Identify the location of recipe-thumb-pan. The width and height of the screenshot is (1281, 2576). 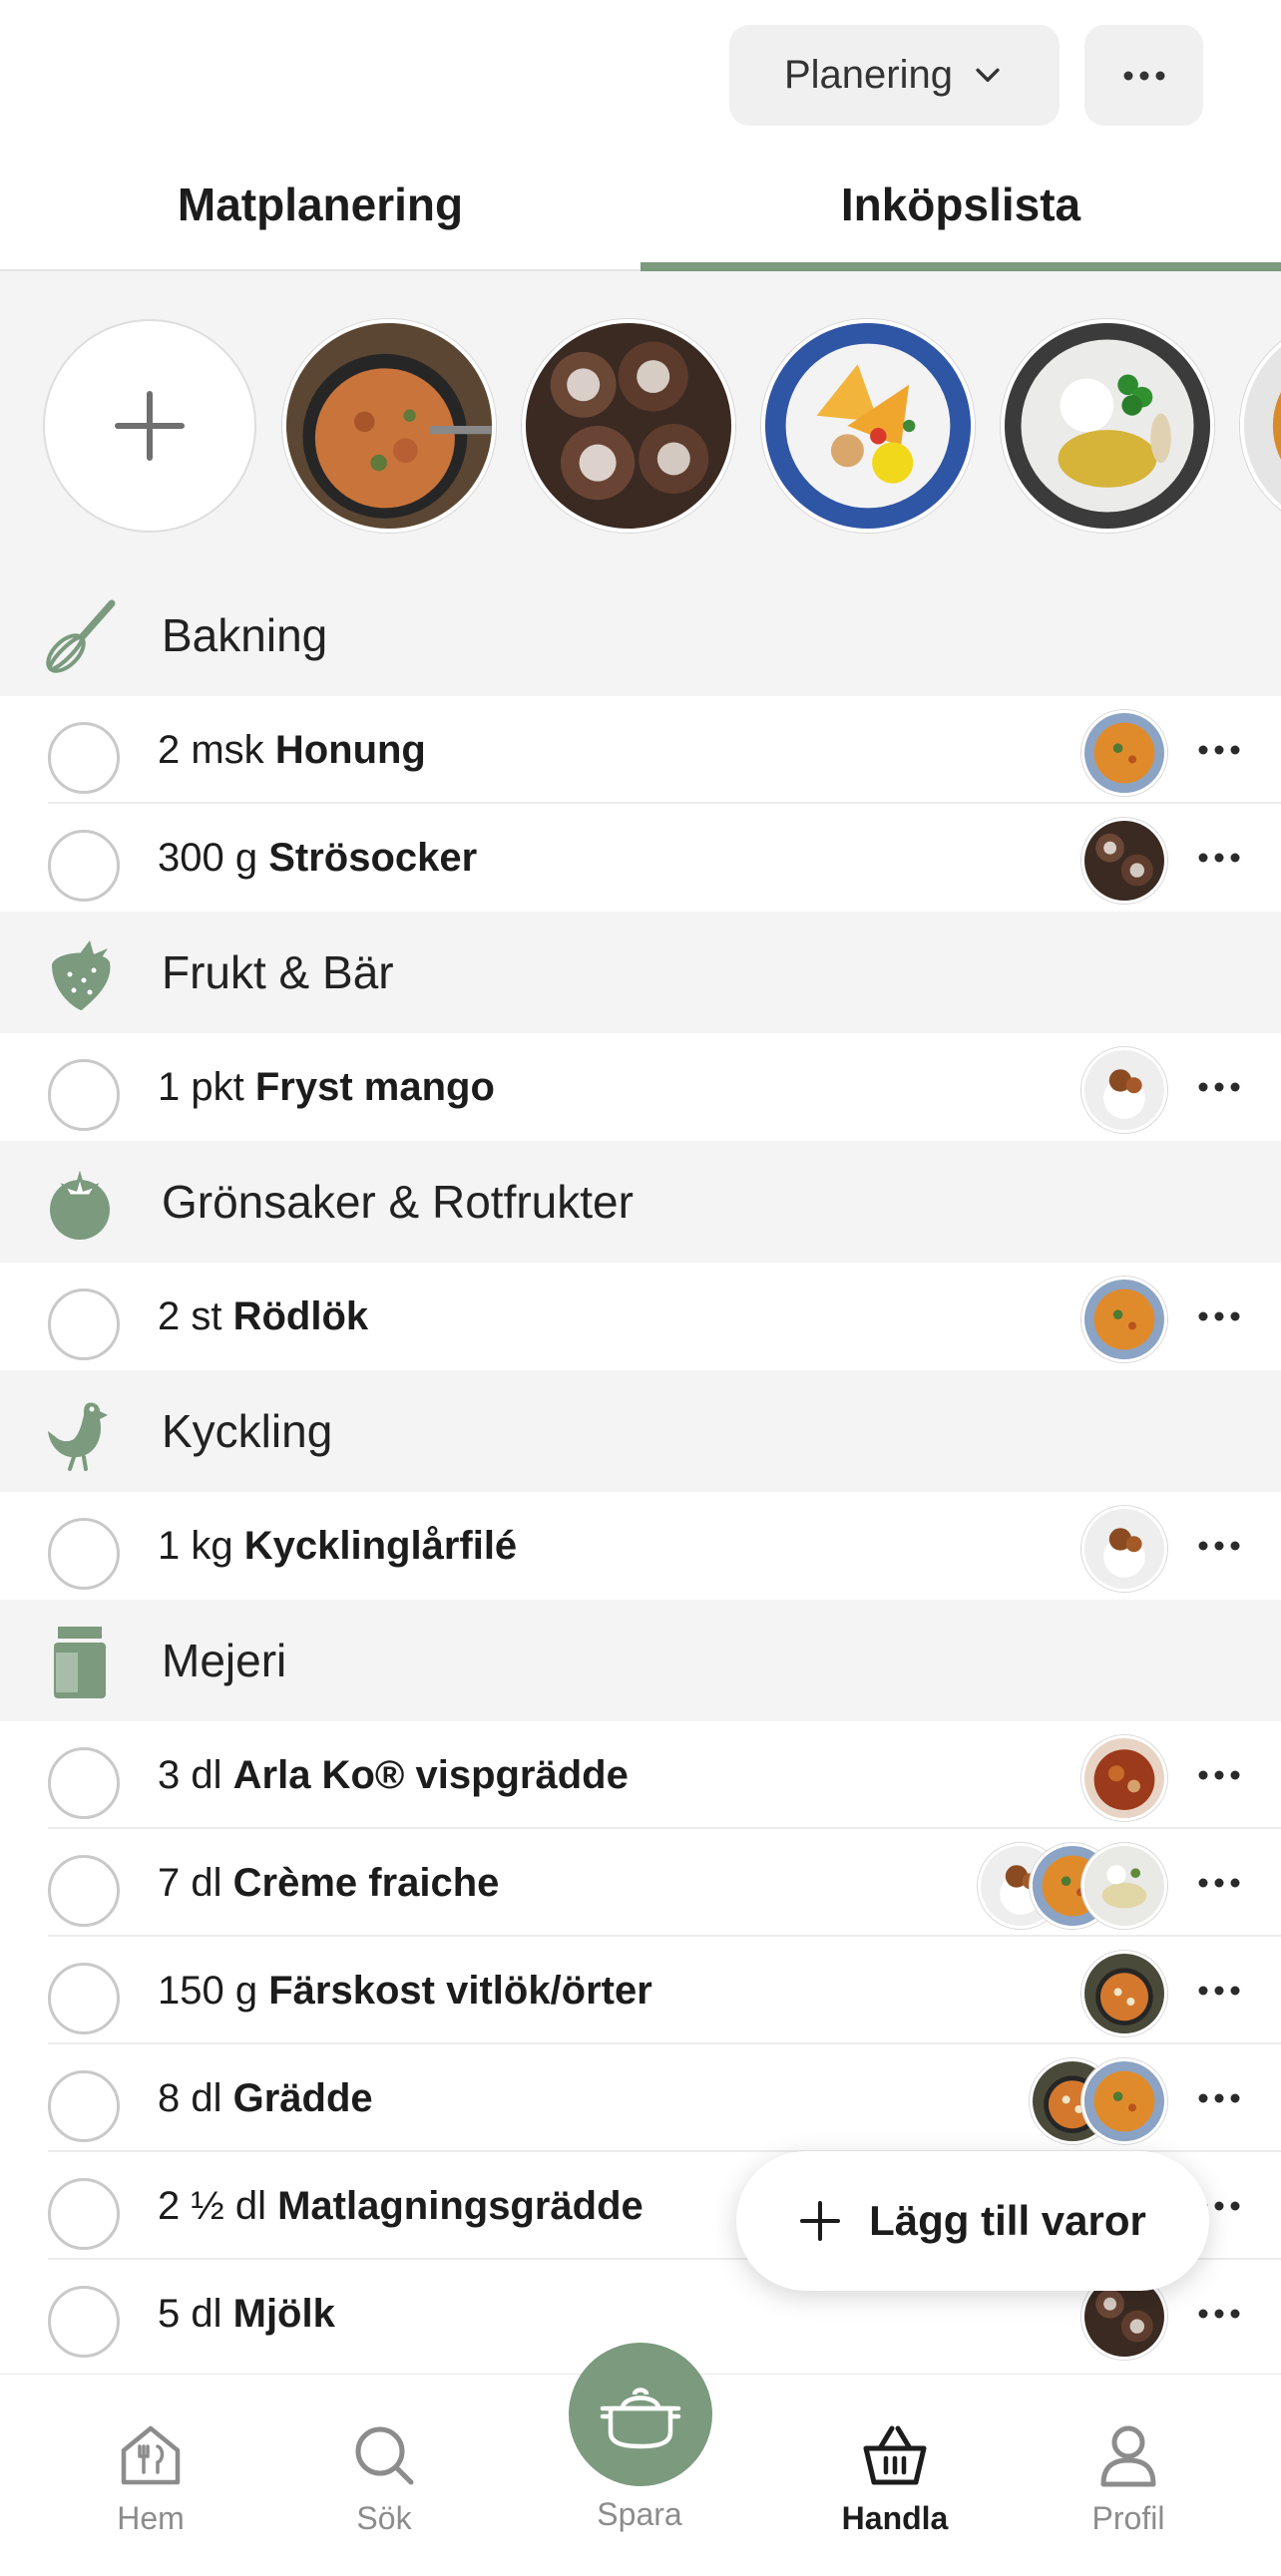
(1124, 1993).